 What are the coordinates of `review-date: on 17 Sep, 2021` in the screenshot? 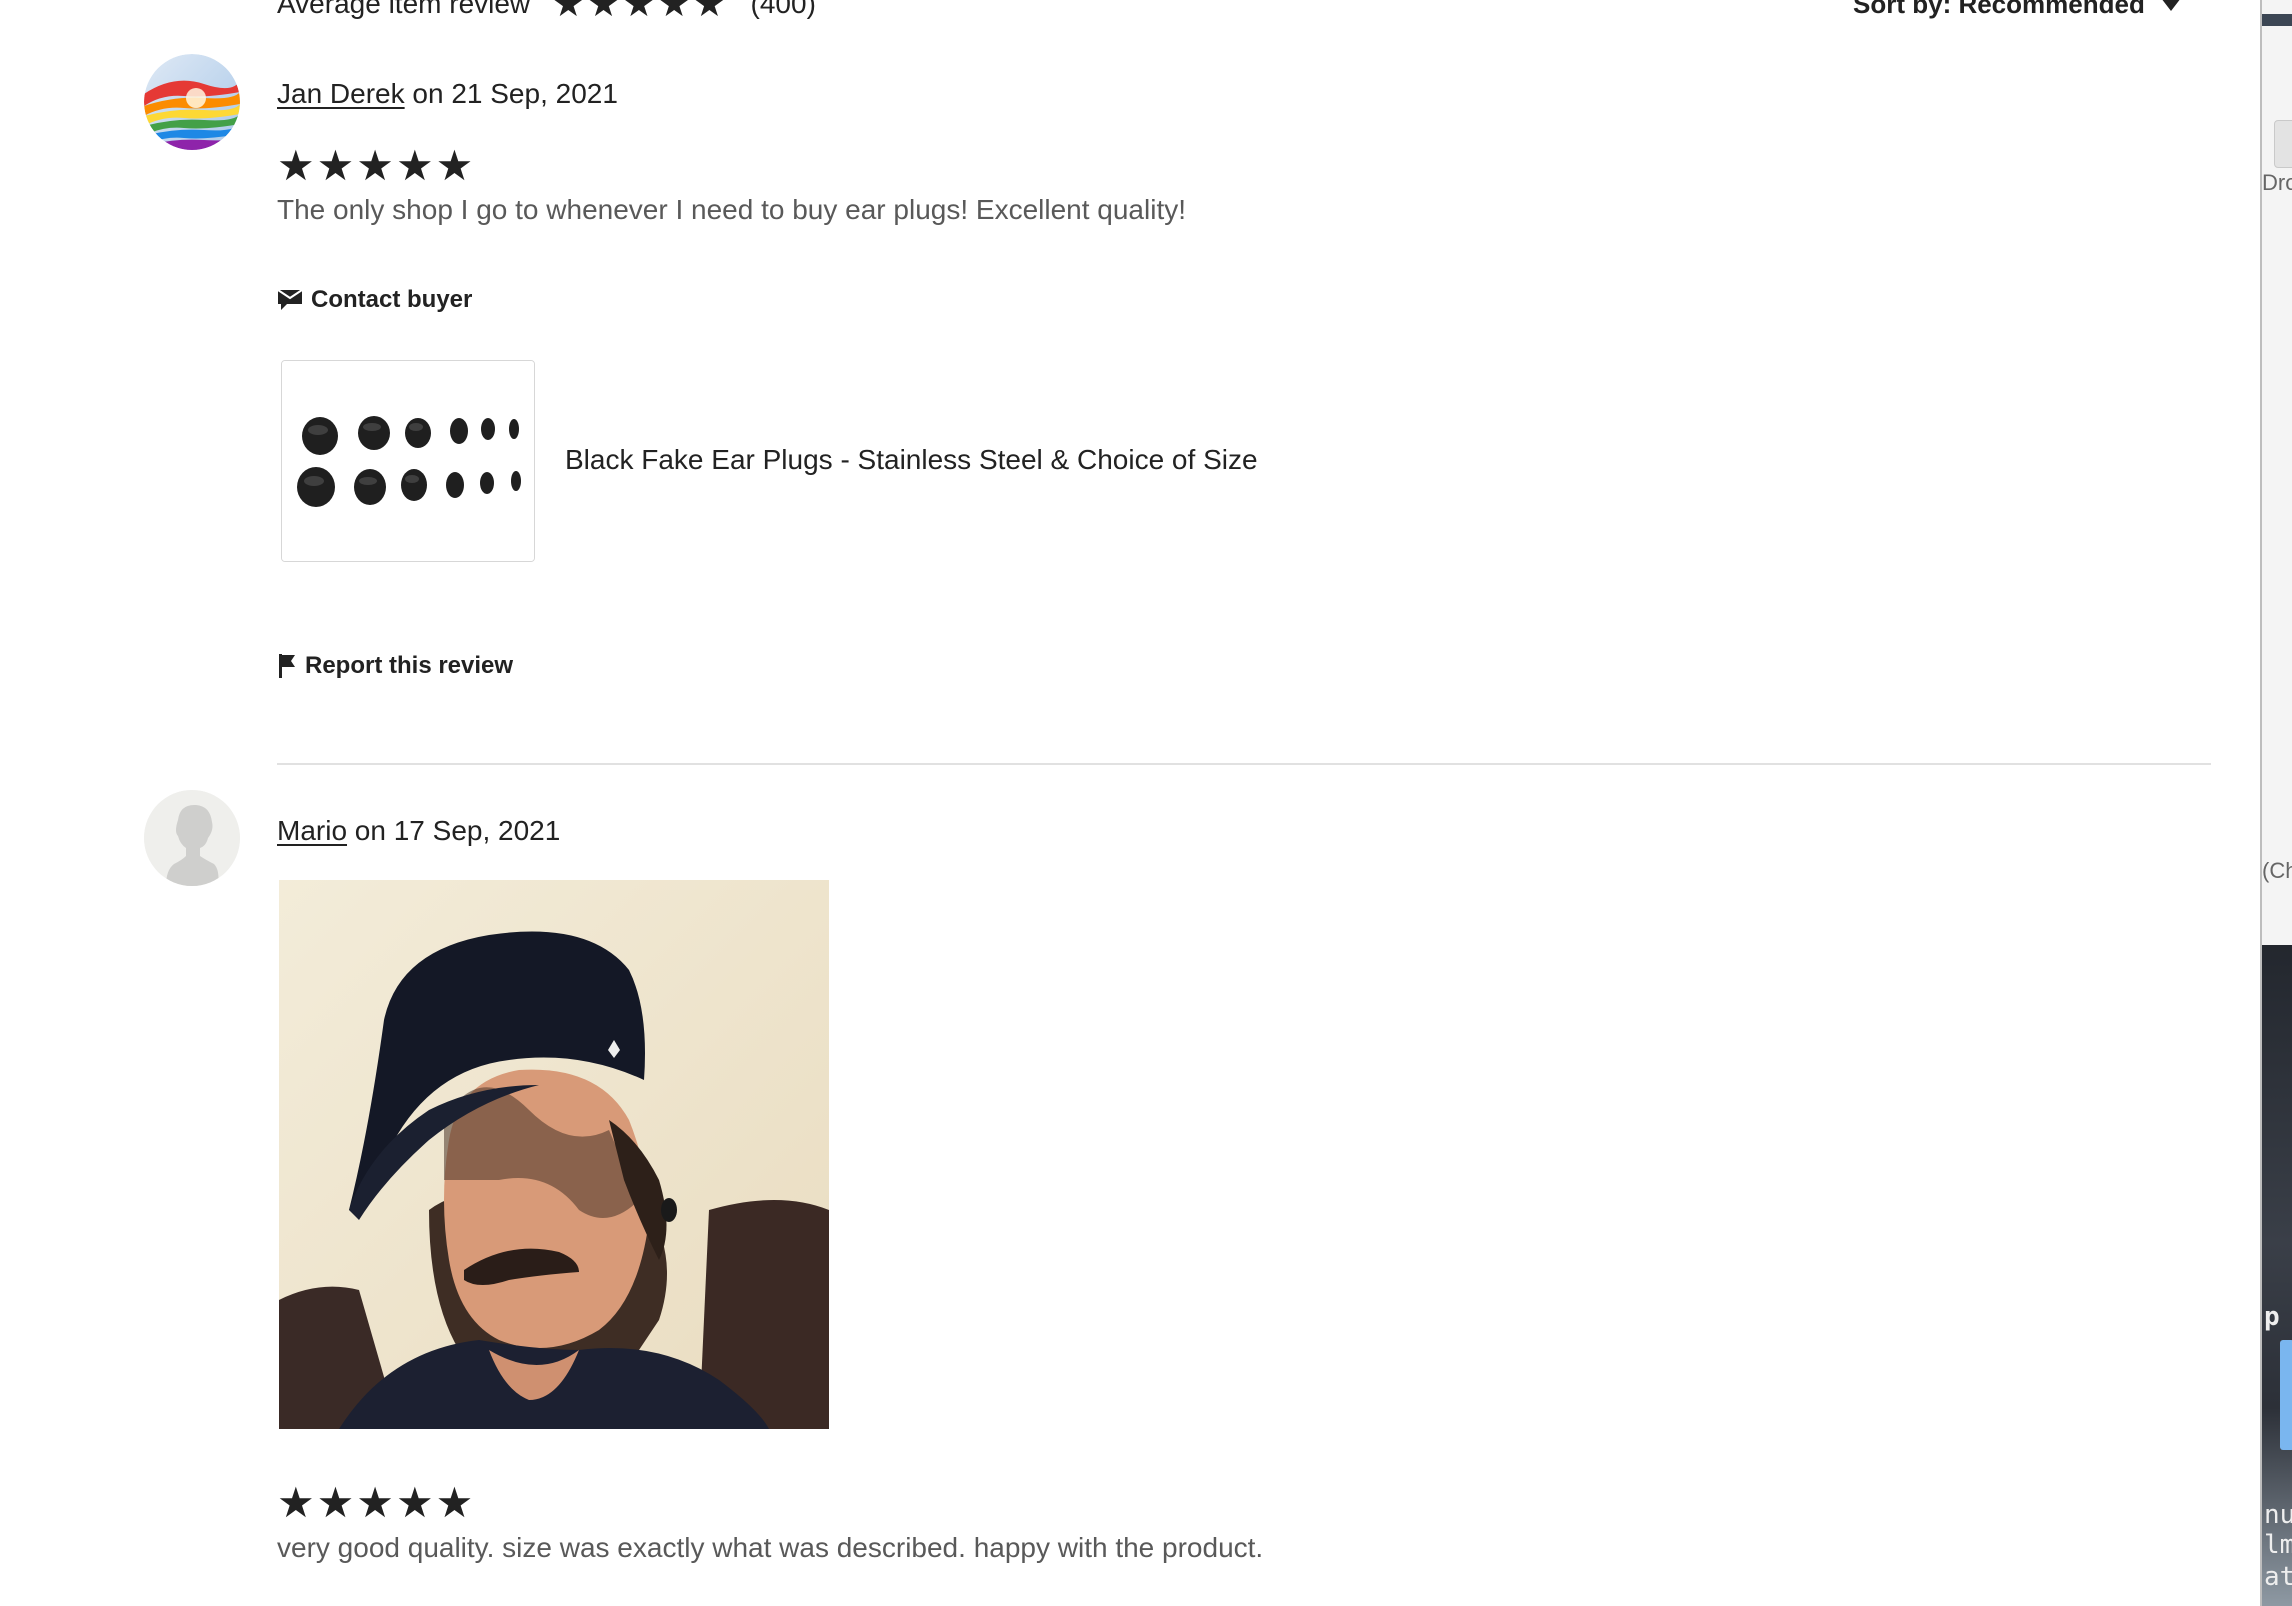 It's located at (457, 830).